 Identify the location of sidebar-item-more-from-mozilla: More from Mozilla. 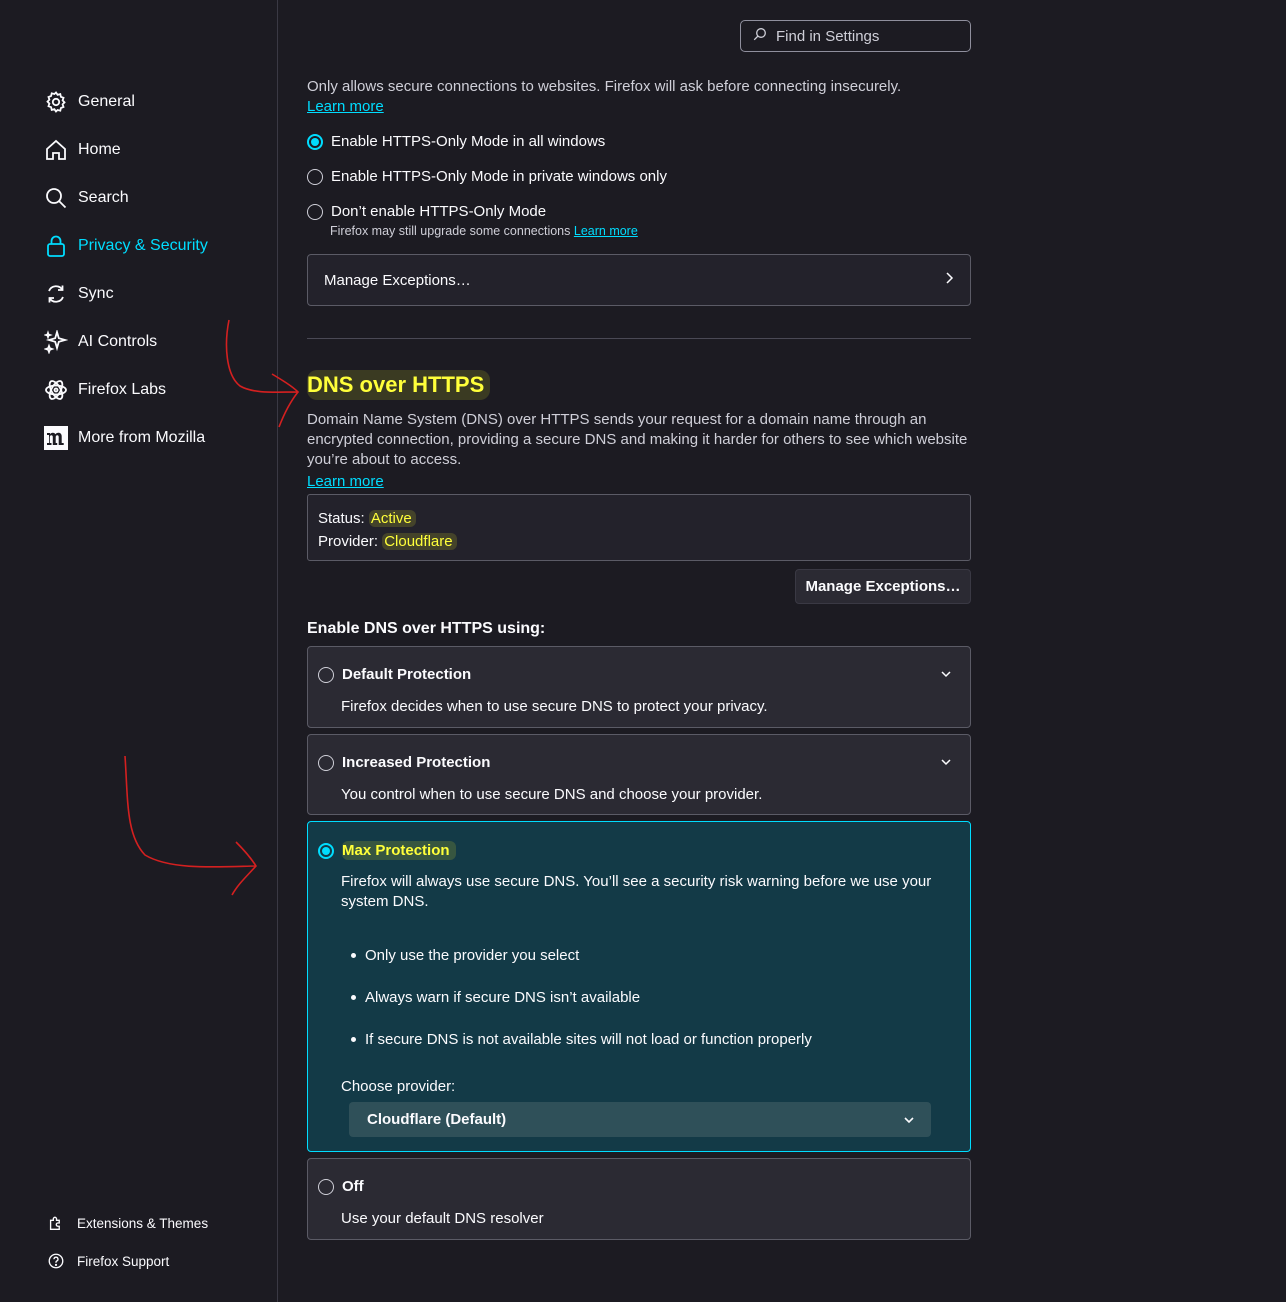
(126, 438).